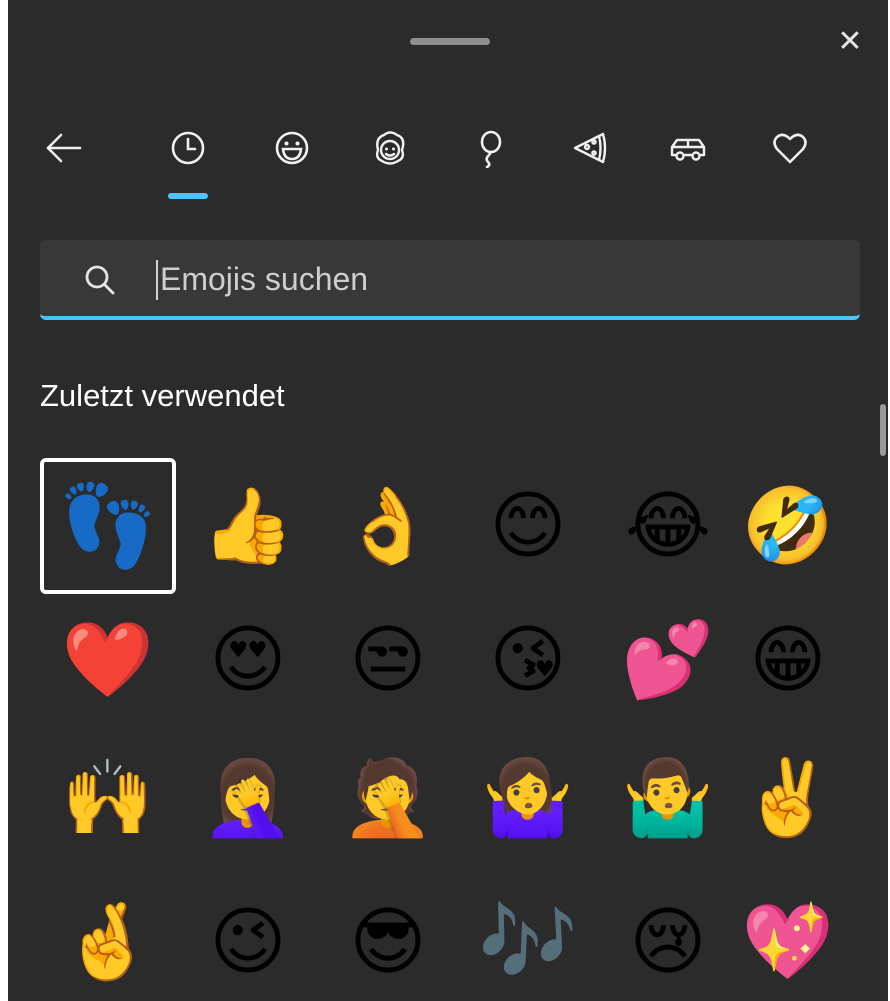  I want to click on tab-food, so click(590, 148).